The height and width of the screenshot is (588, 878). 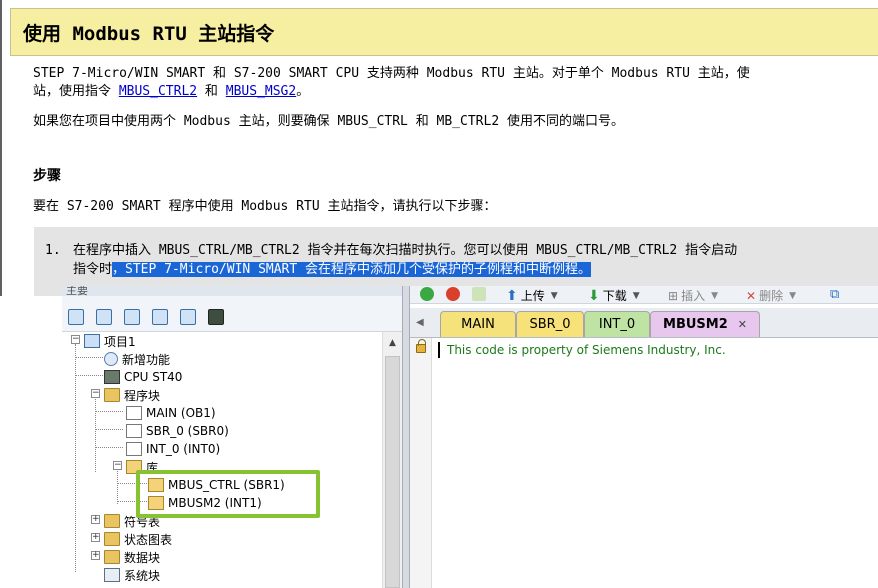 What do you see at coordinates (95, 519) in the screenshot?
I see `expand-symbol-table-toggle: +` at bounding box center [95, 519].